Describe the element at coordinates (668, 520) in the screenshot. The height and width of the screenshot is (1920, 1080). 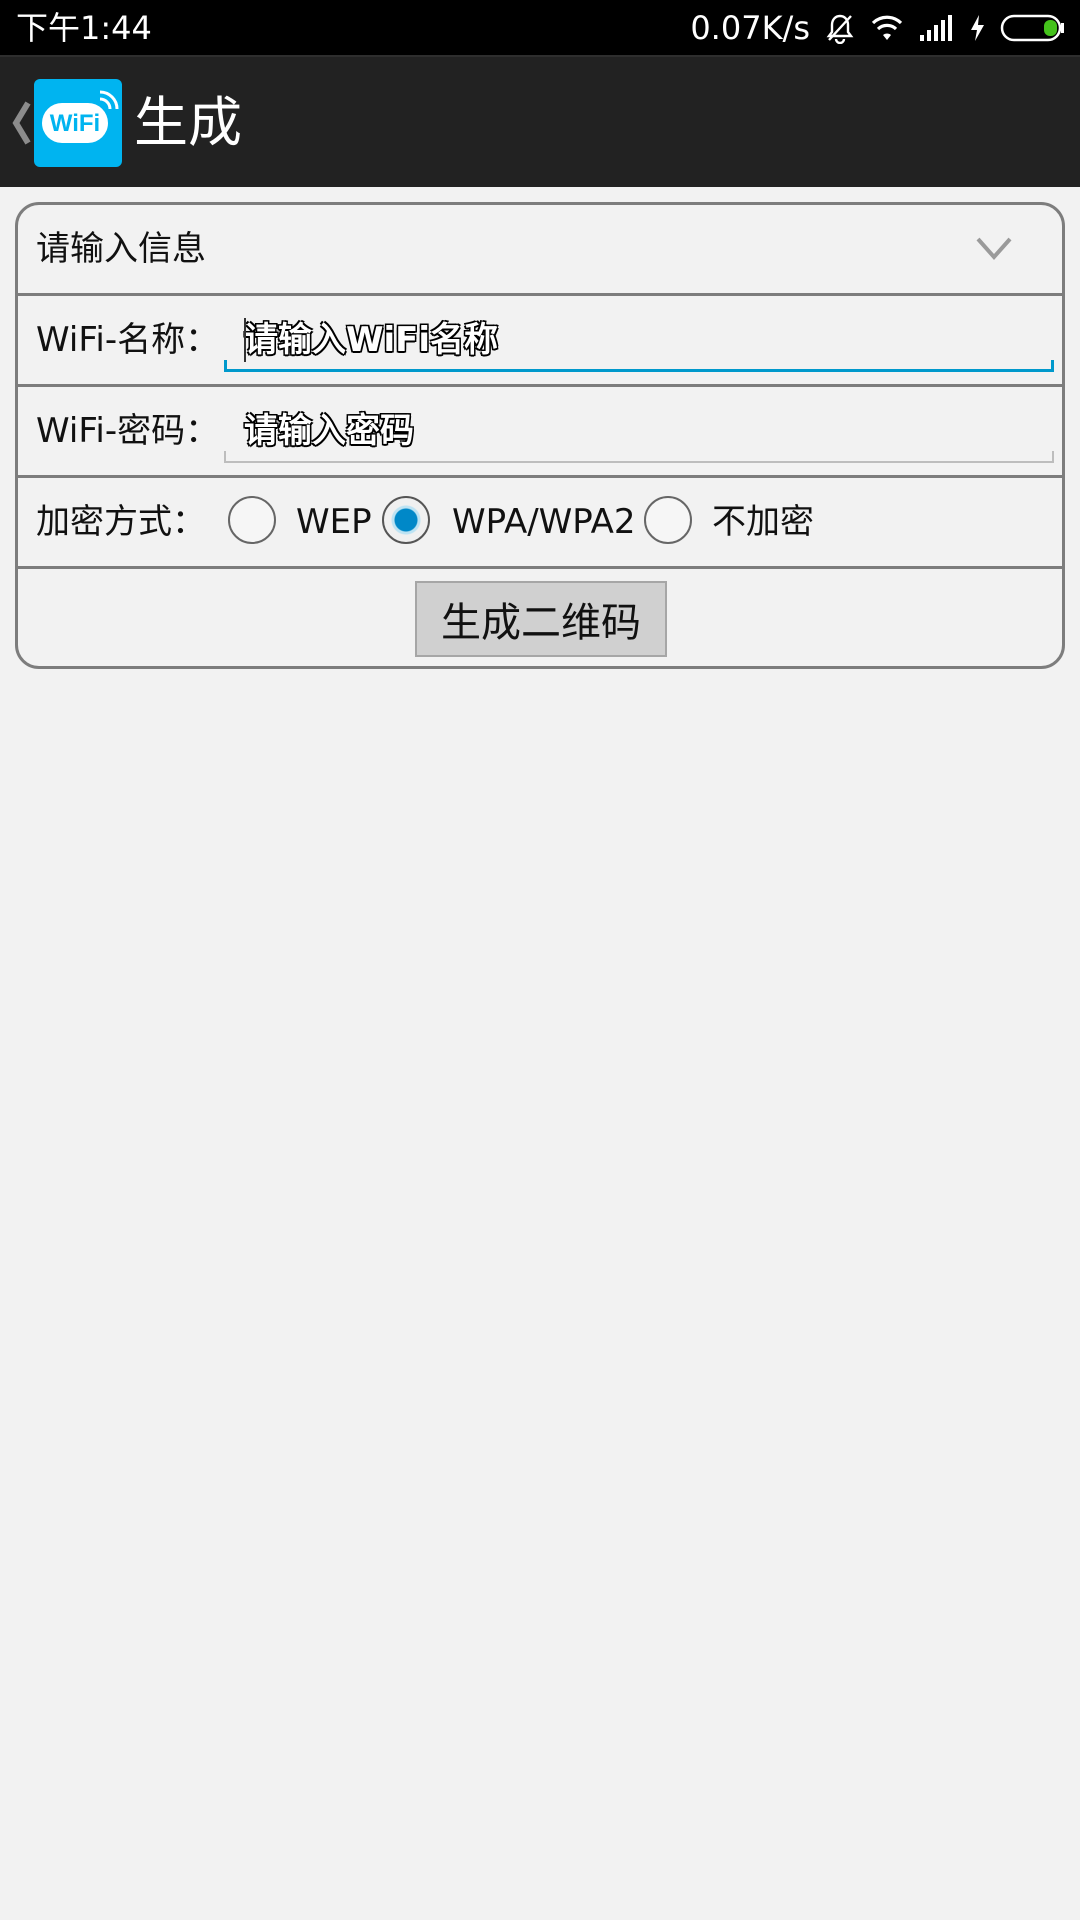
I see `radio-no-encryption` at that location.